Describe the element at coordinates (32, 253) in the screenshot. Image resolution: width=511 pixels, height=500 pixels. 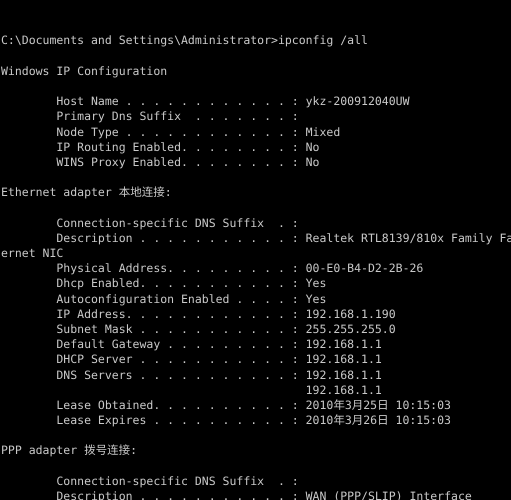
I see `console-line: ernet NIC` at that location.